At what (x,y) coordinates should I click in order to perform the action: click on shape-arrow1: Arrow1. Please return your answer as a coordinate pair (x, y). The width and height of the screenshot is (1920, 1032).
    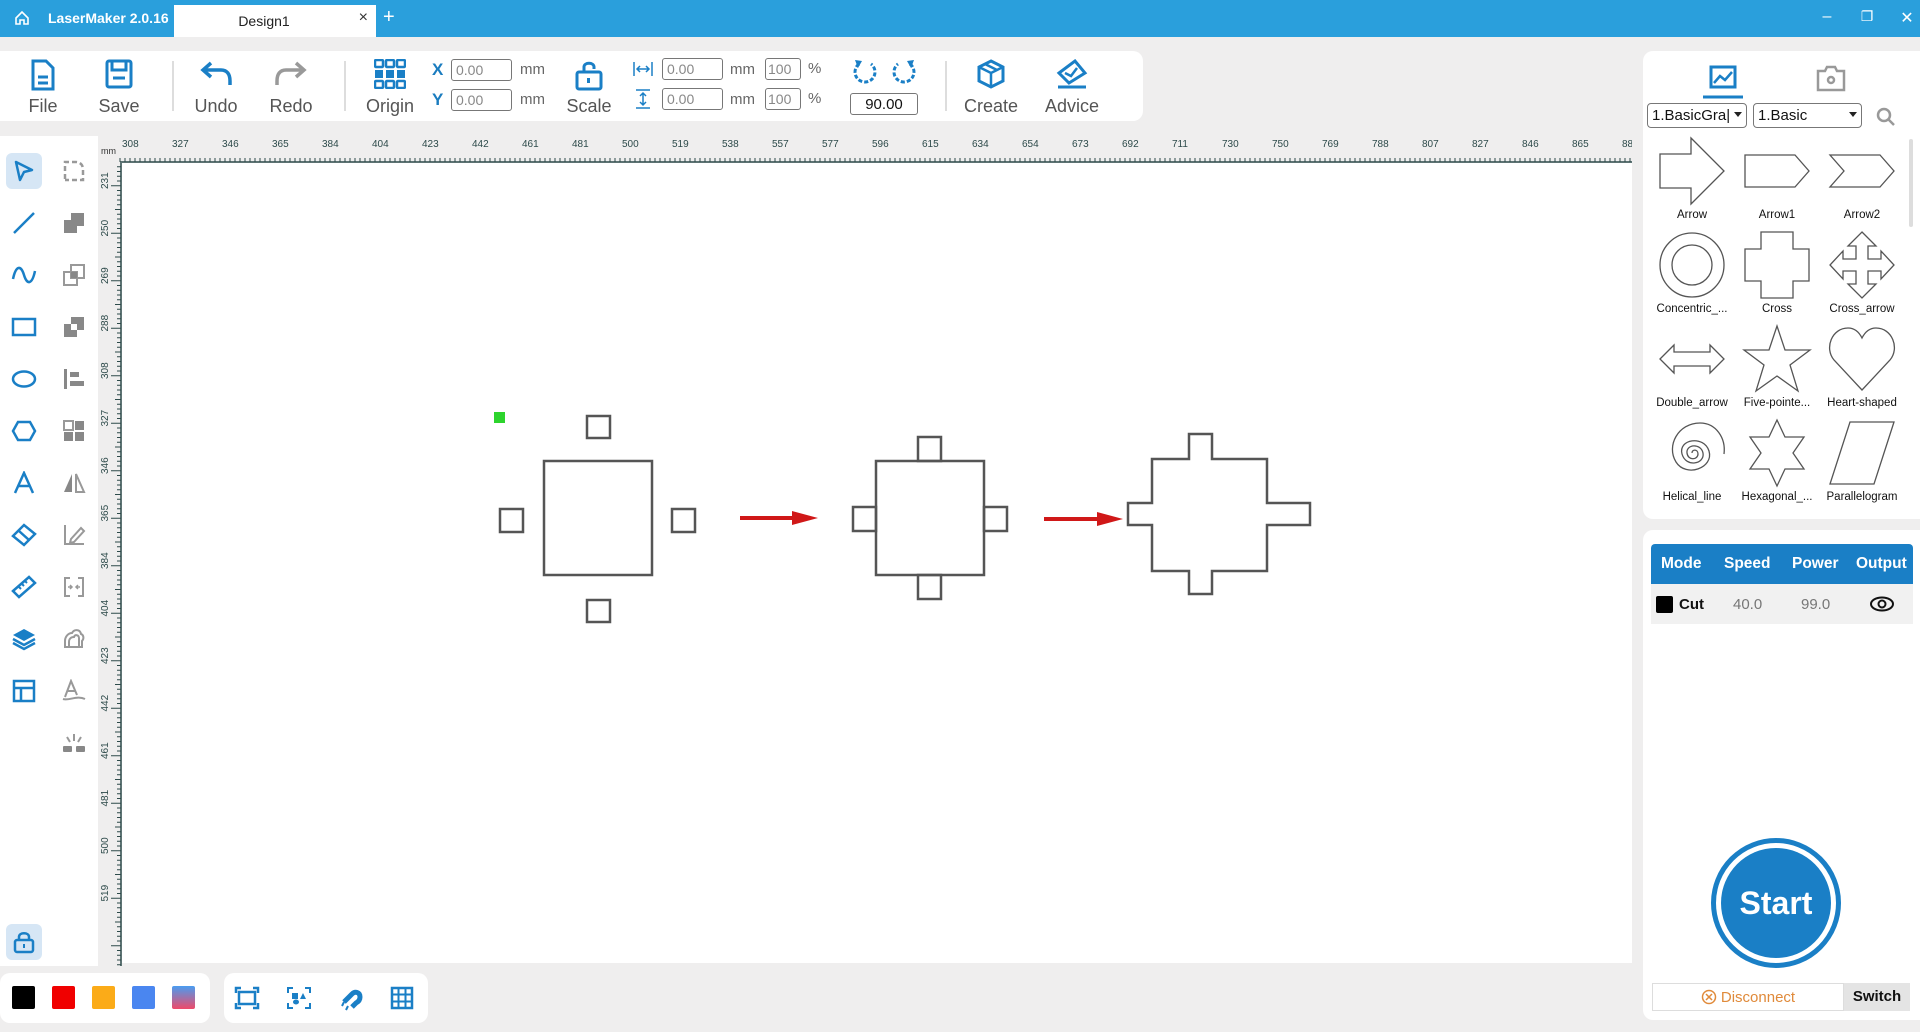
    Looking at the image, I should click on (1777, 183).